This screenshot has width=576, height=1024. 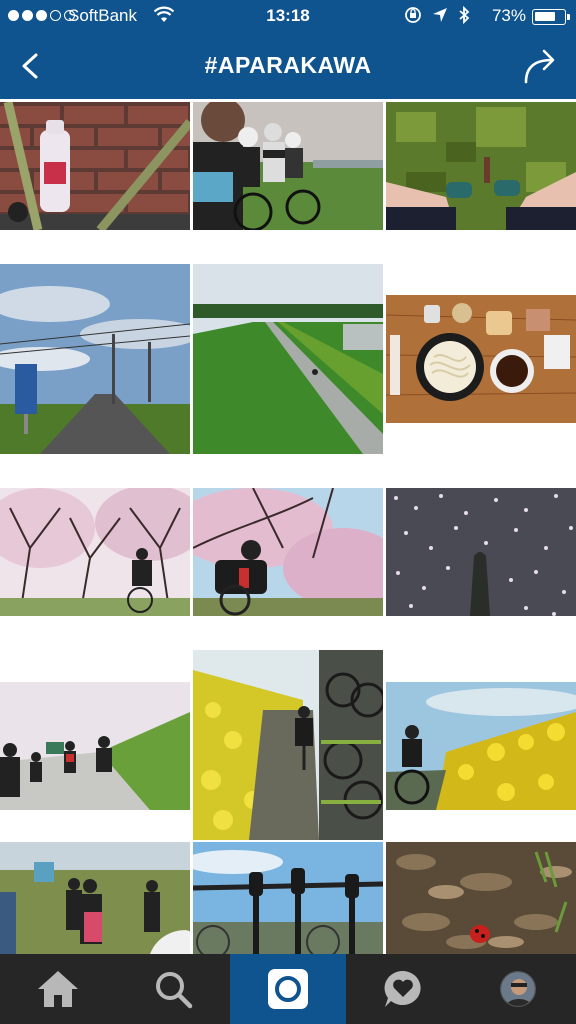 I want to click on share-arrow-icon, so click(x=539, y=66).